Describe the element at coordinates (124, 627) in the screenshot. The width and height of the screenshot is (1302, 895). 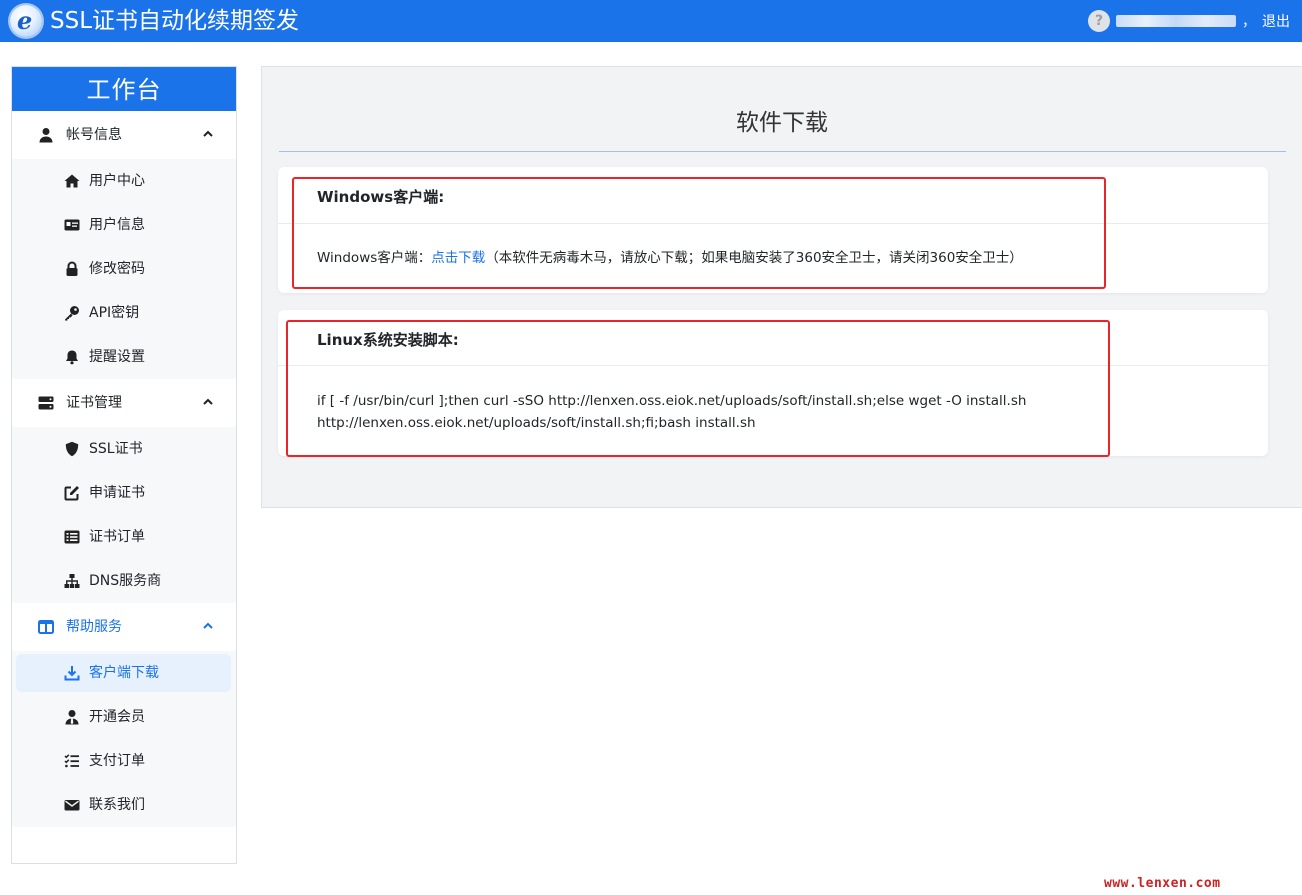
I see `sidebar-group-help: 帮助服务` at that location.